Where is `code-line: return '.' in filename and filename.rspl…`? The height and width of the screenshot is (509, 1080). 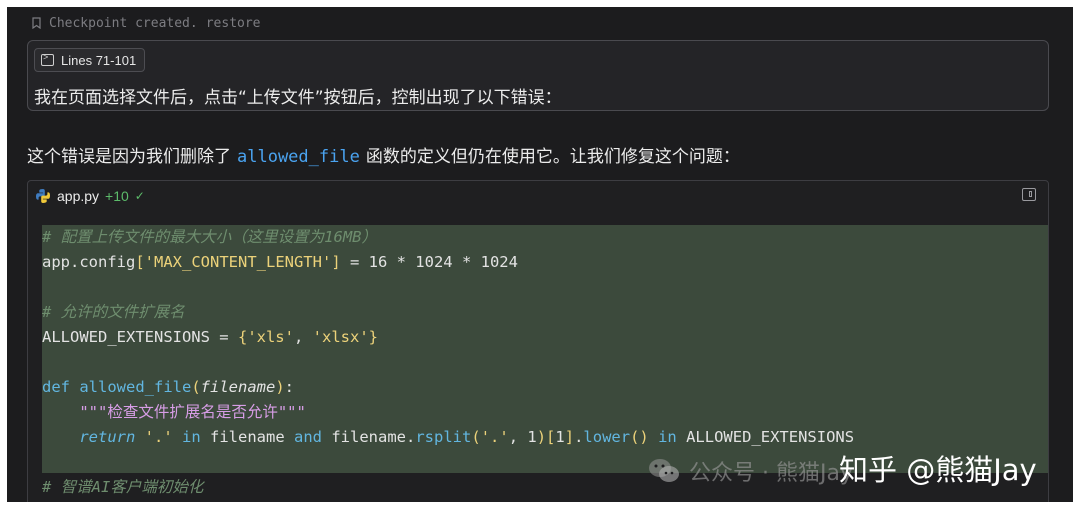 code-line: return '.' in filename and filename.rspl… is located at coordinates (467, 437).